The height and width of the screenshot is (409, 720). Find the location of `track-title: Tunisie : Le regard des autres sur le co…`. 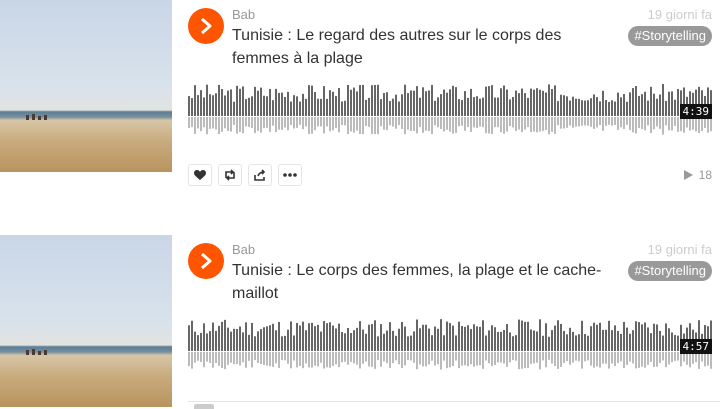

track-title: Tunisie : Le regard des autres sur le co… is located at coordinates (422, 47).